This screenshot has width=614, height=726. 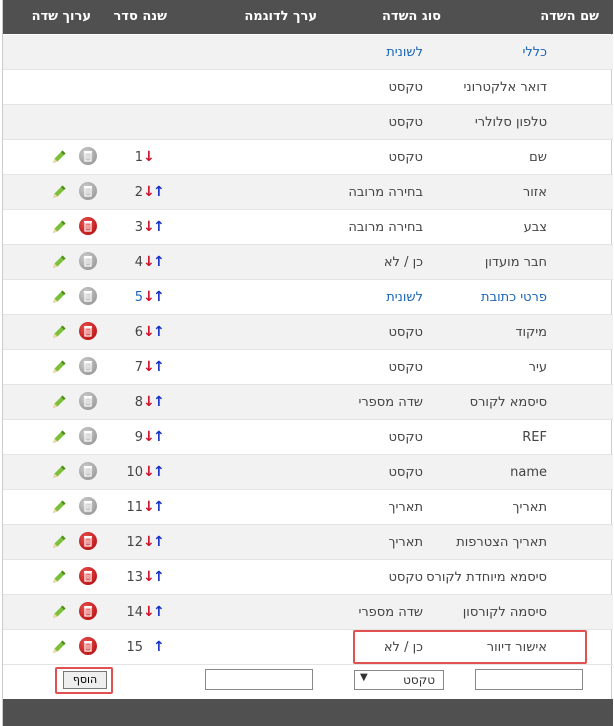 I want to click on header-field-name: שם השדה, so click(x=569, y=16).